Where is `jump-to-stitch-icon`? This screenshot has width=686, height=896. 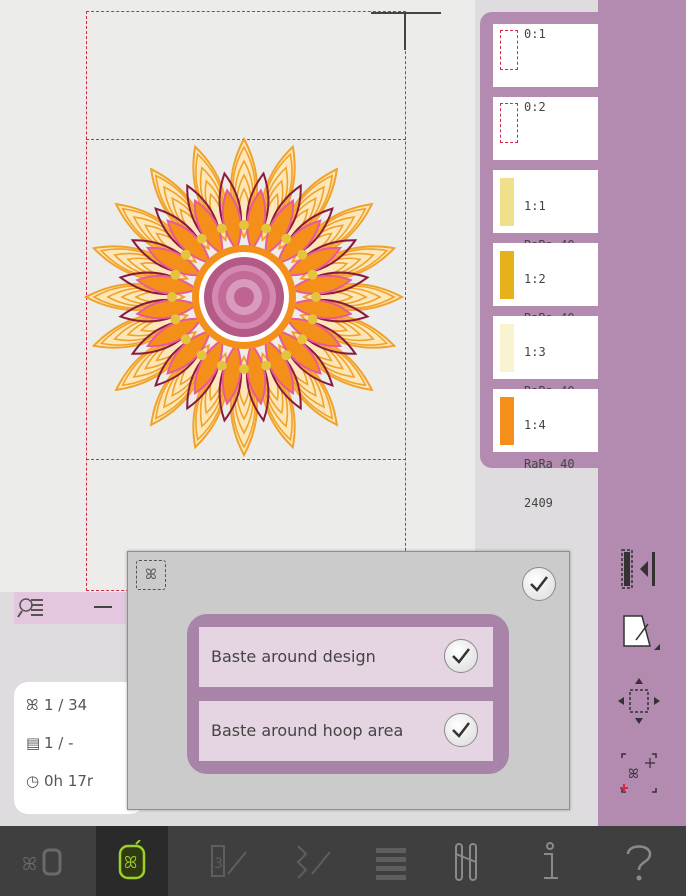 jump-to-stitch-icon is located at coordinates (639, 569).